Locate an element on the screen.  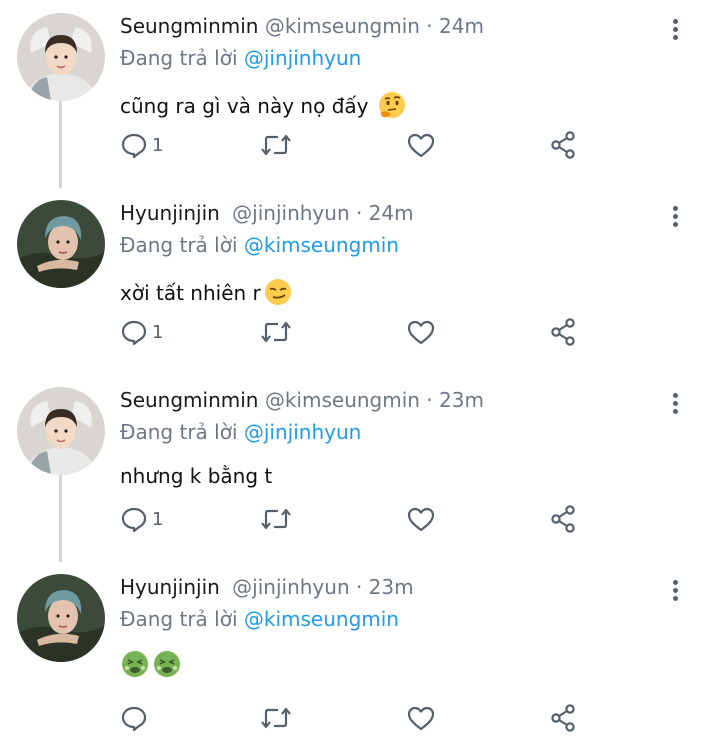
tweet-header: Seungminmin @kimseungmin · 24m is located at coordinates (302, 26).